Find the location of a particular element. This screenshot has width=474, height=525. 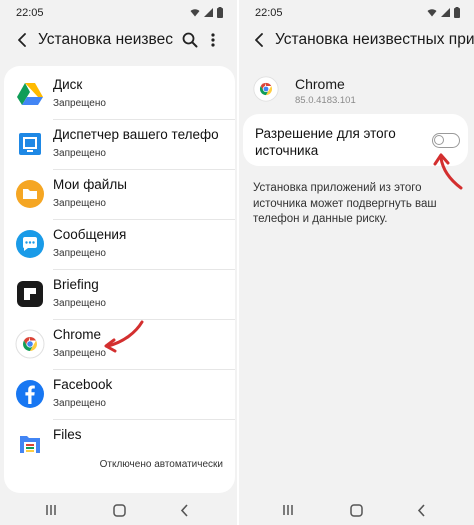

files-icon is located at coordinates (30, 444).